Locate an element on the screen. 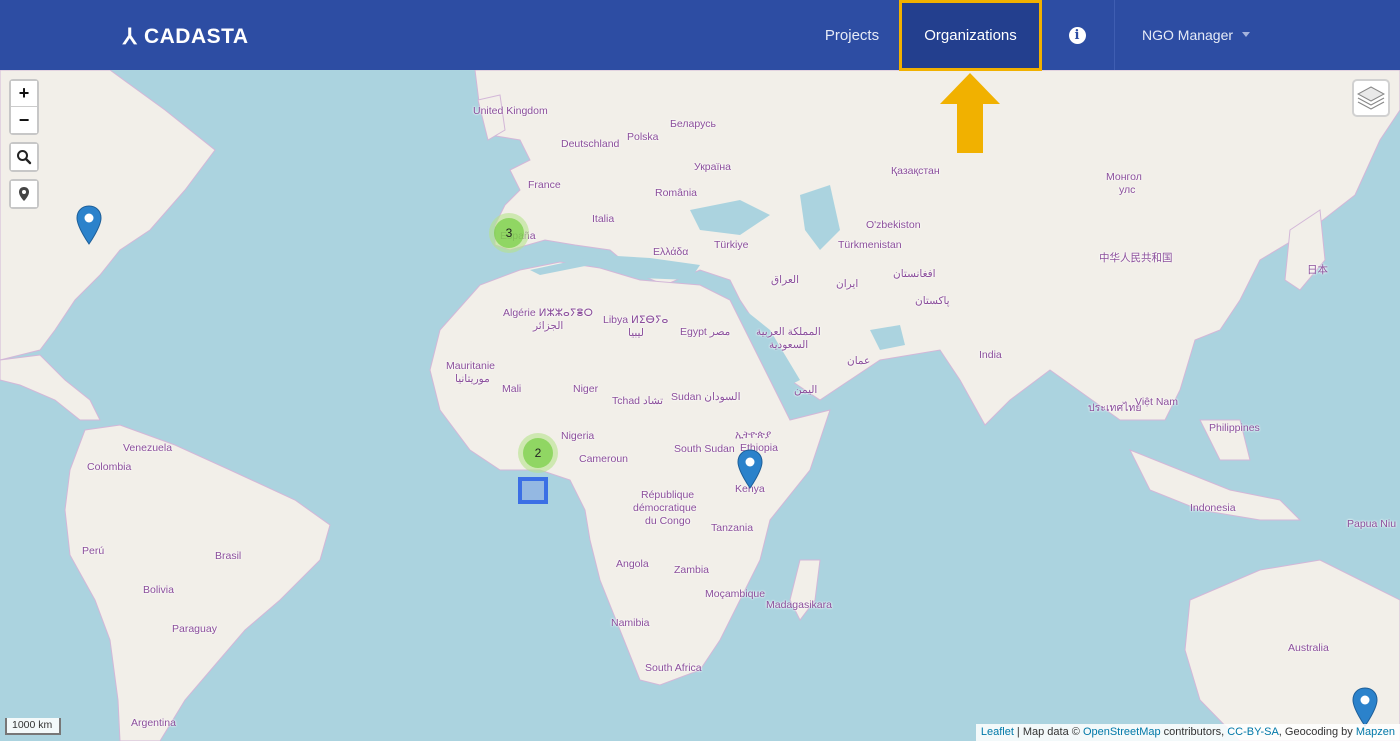  label-vietnam: Việt Nam is located at coordinates (1156, 402).